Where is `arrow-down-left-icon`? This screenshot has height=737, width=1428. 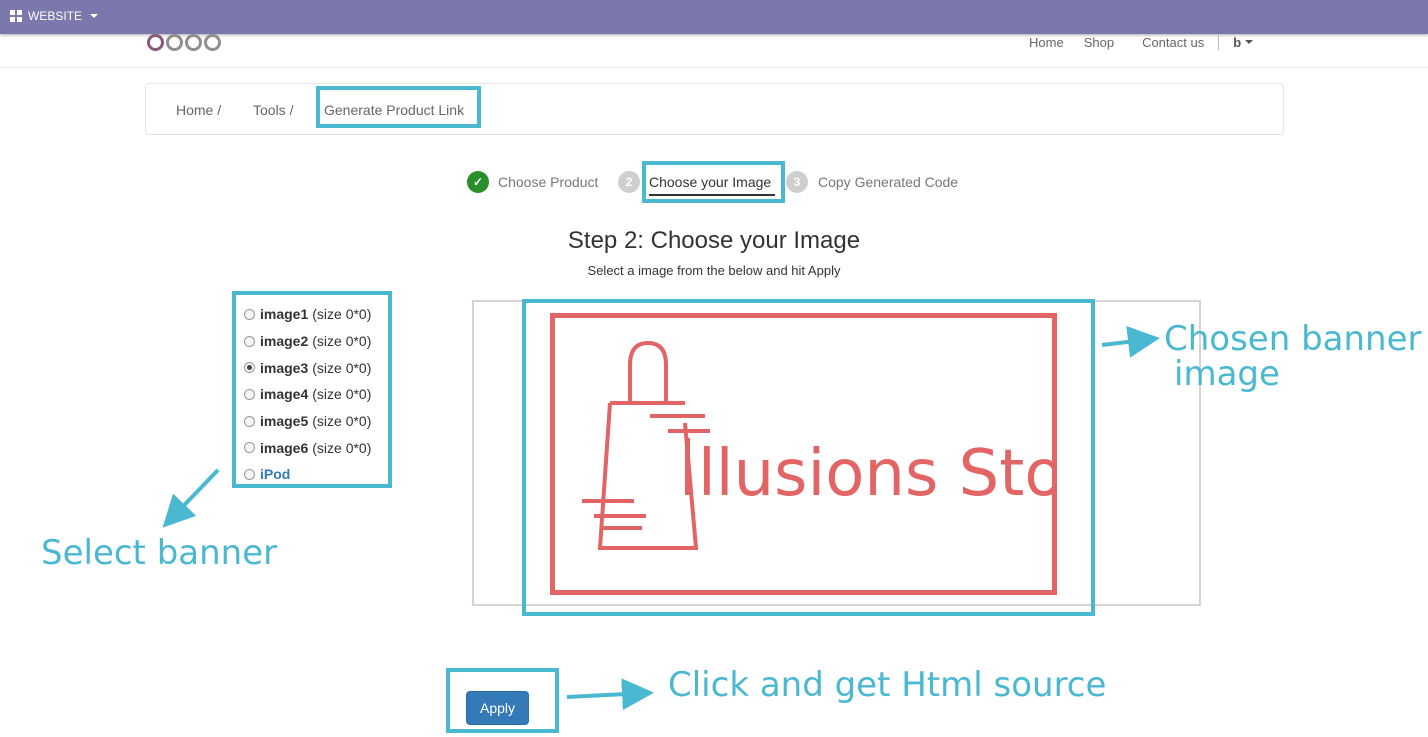
arrow-down-left-icon is located at coordinates (191, 498).